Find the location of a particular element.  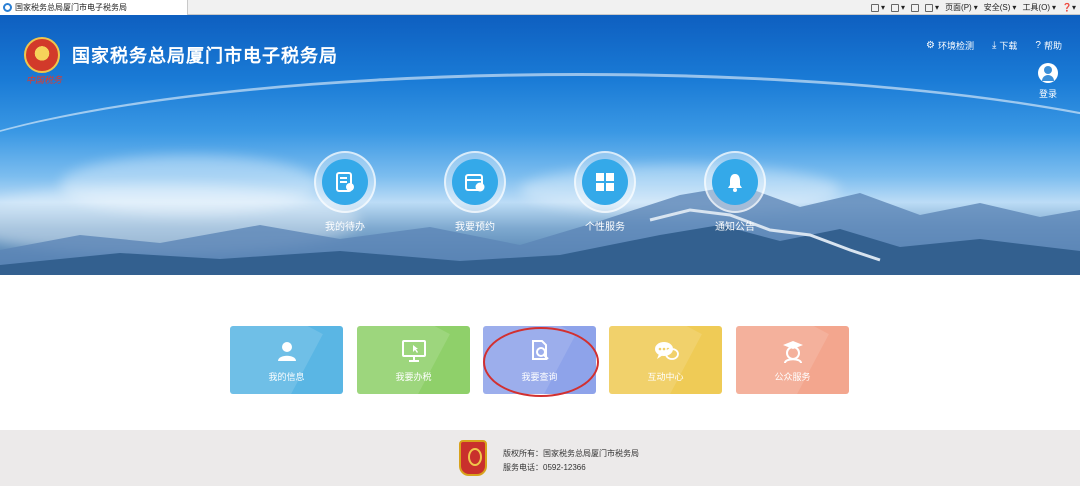

my-todo-button: 我的待办 is located at coordinates (345, 192).